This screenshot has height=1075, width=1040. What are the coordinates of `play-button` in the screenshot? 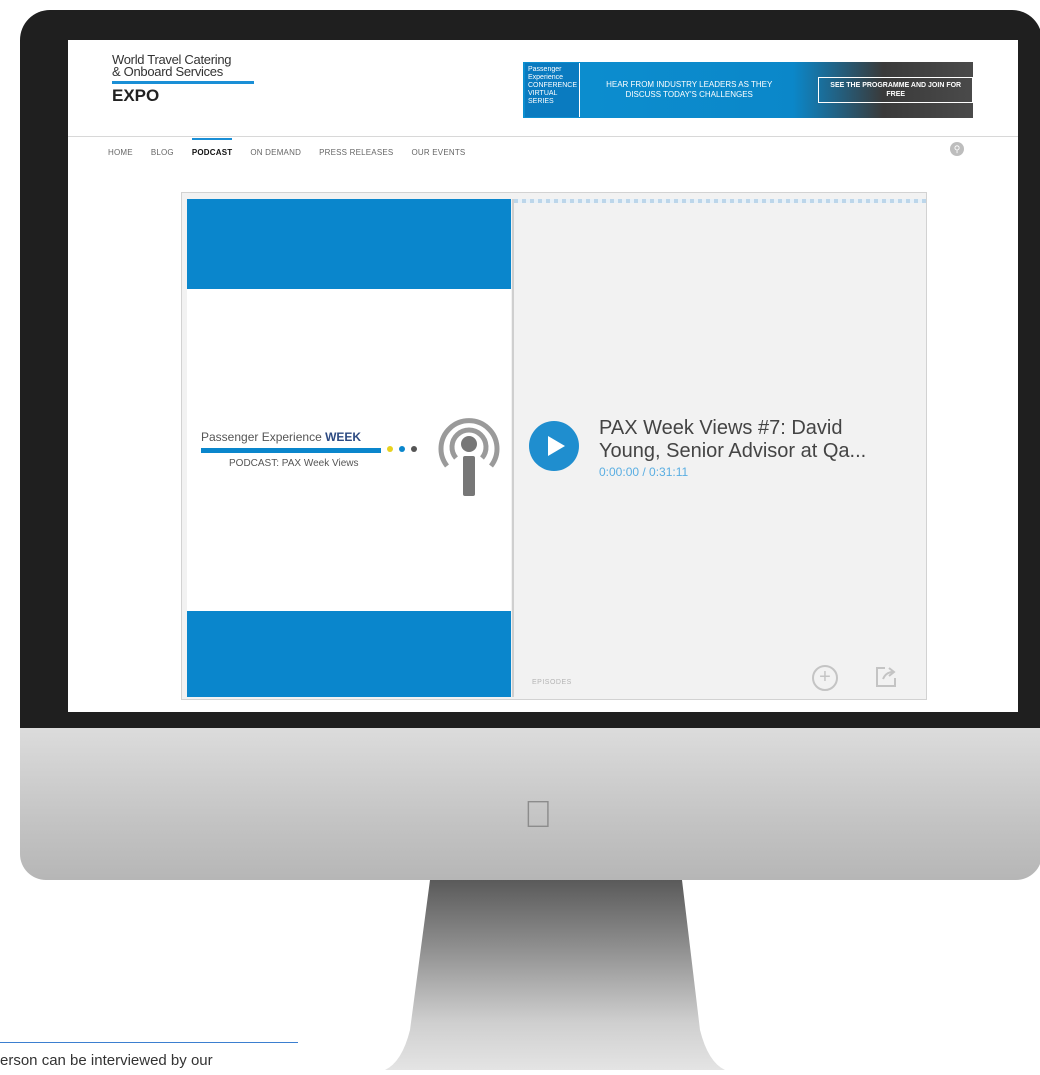 It's located at (554, 446).